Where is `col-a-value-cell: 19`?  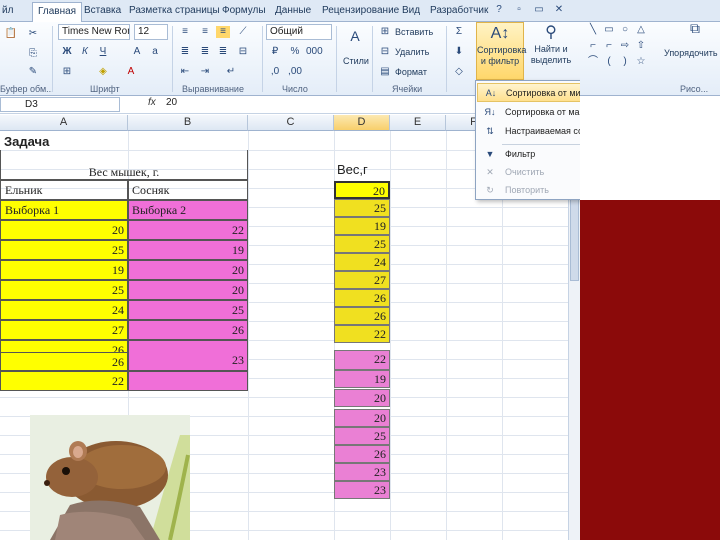 col-a-value-cell: 19 is located at coordinates (64, 270).